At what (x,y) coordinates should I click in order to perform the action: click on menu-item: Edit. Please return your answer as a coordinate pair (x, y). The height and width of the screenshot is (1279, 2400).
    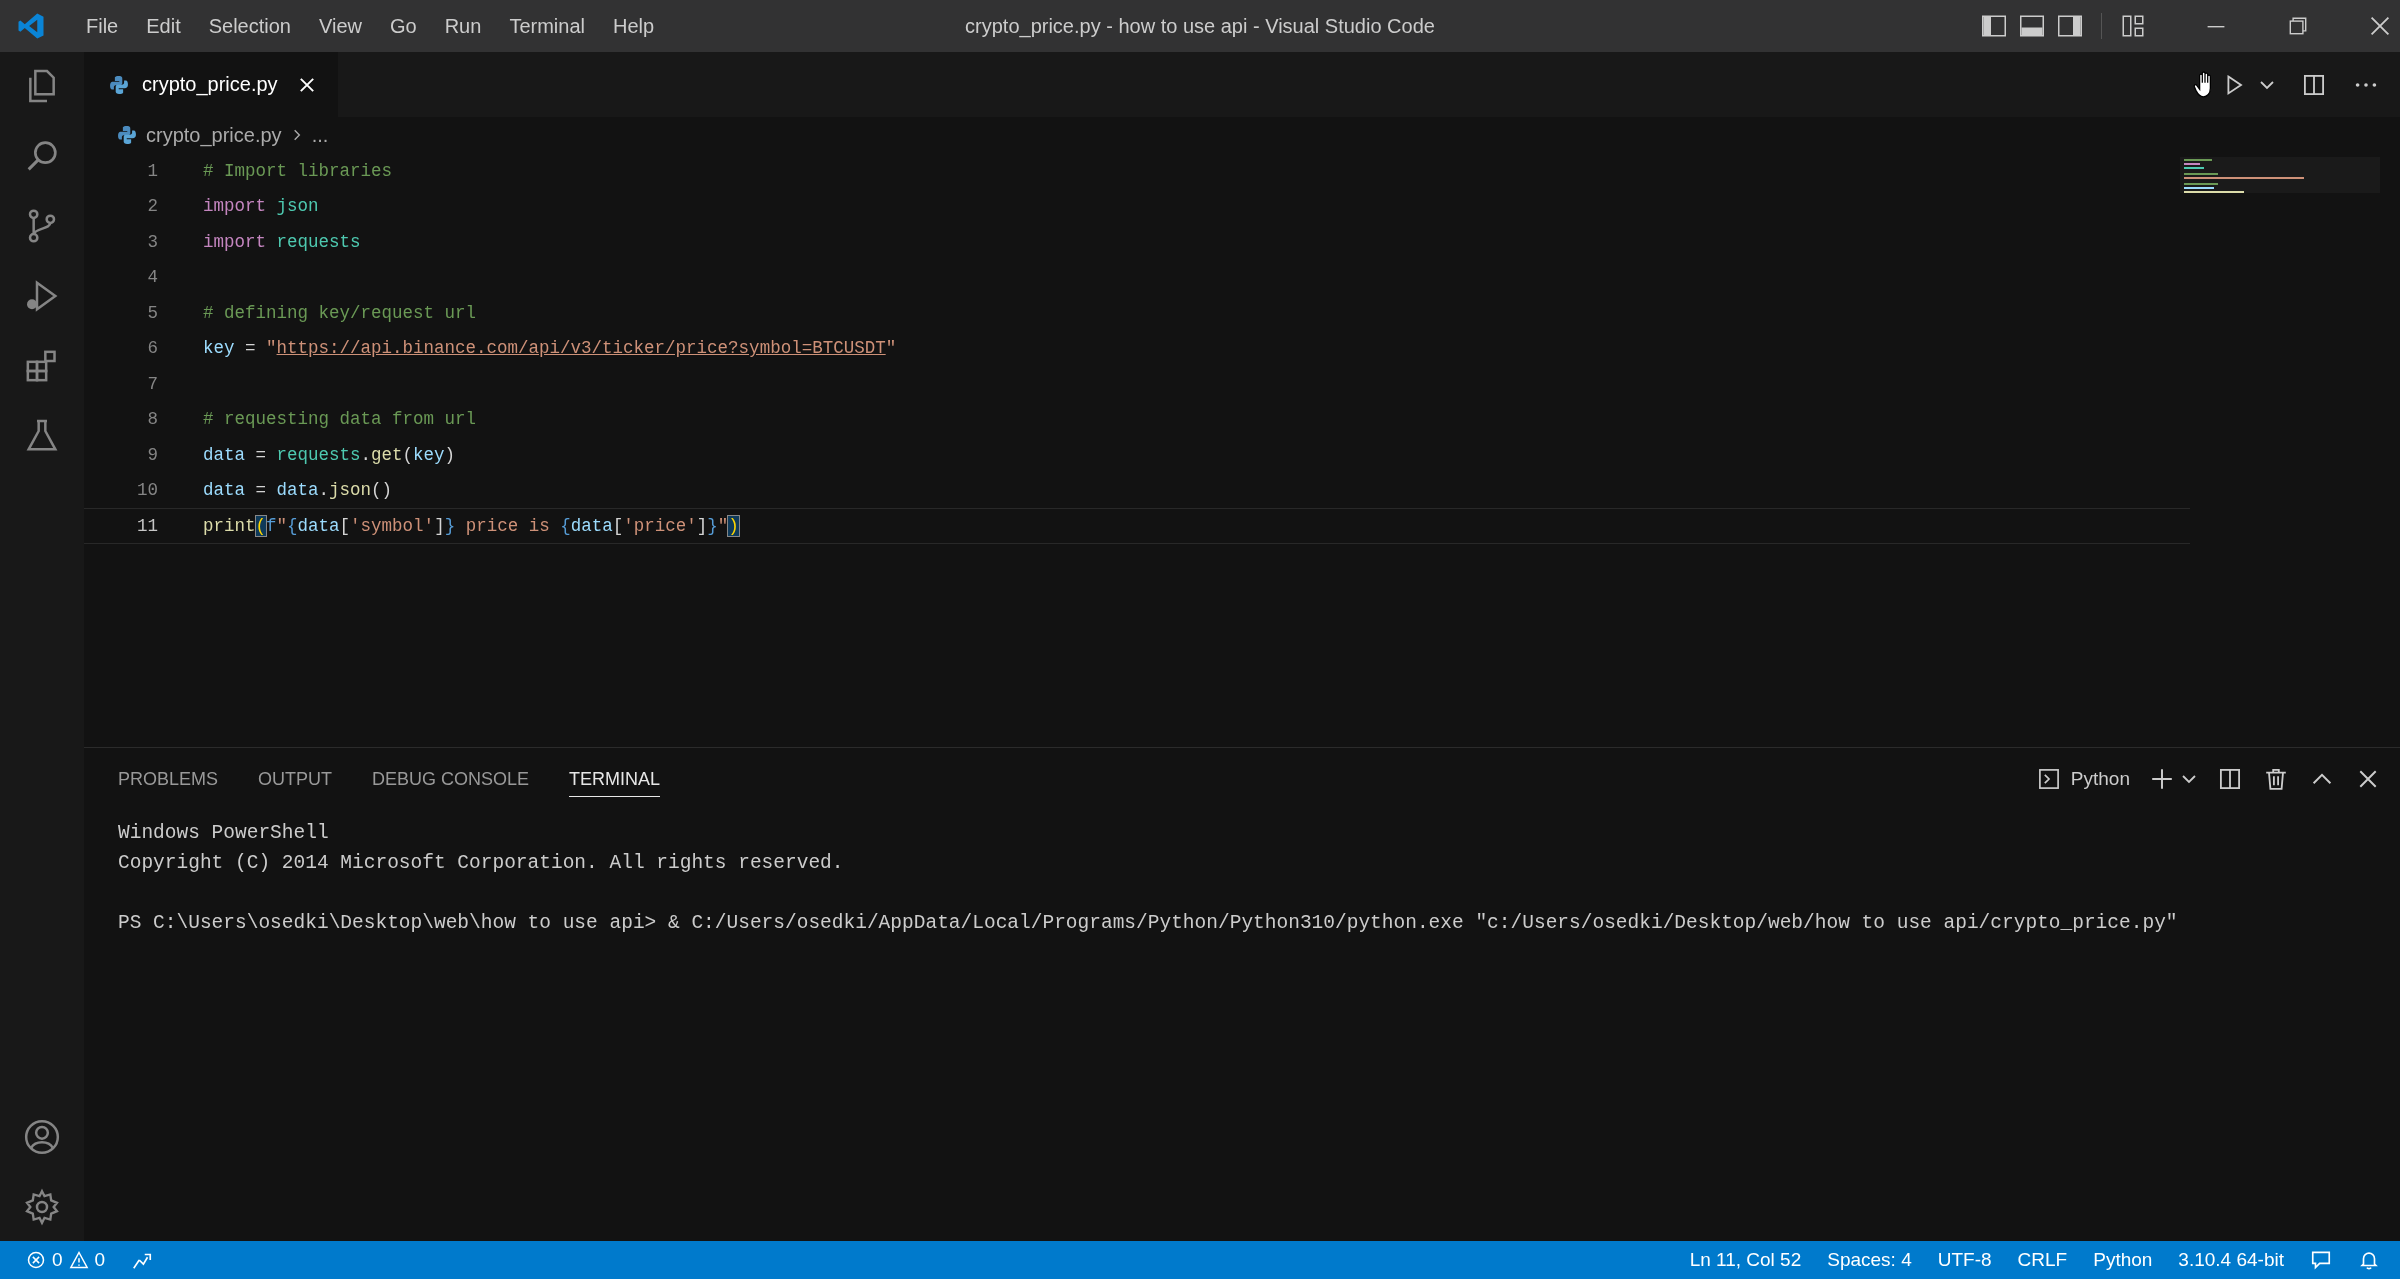
    Looking at the image, I should click on (163, 26).